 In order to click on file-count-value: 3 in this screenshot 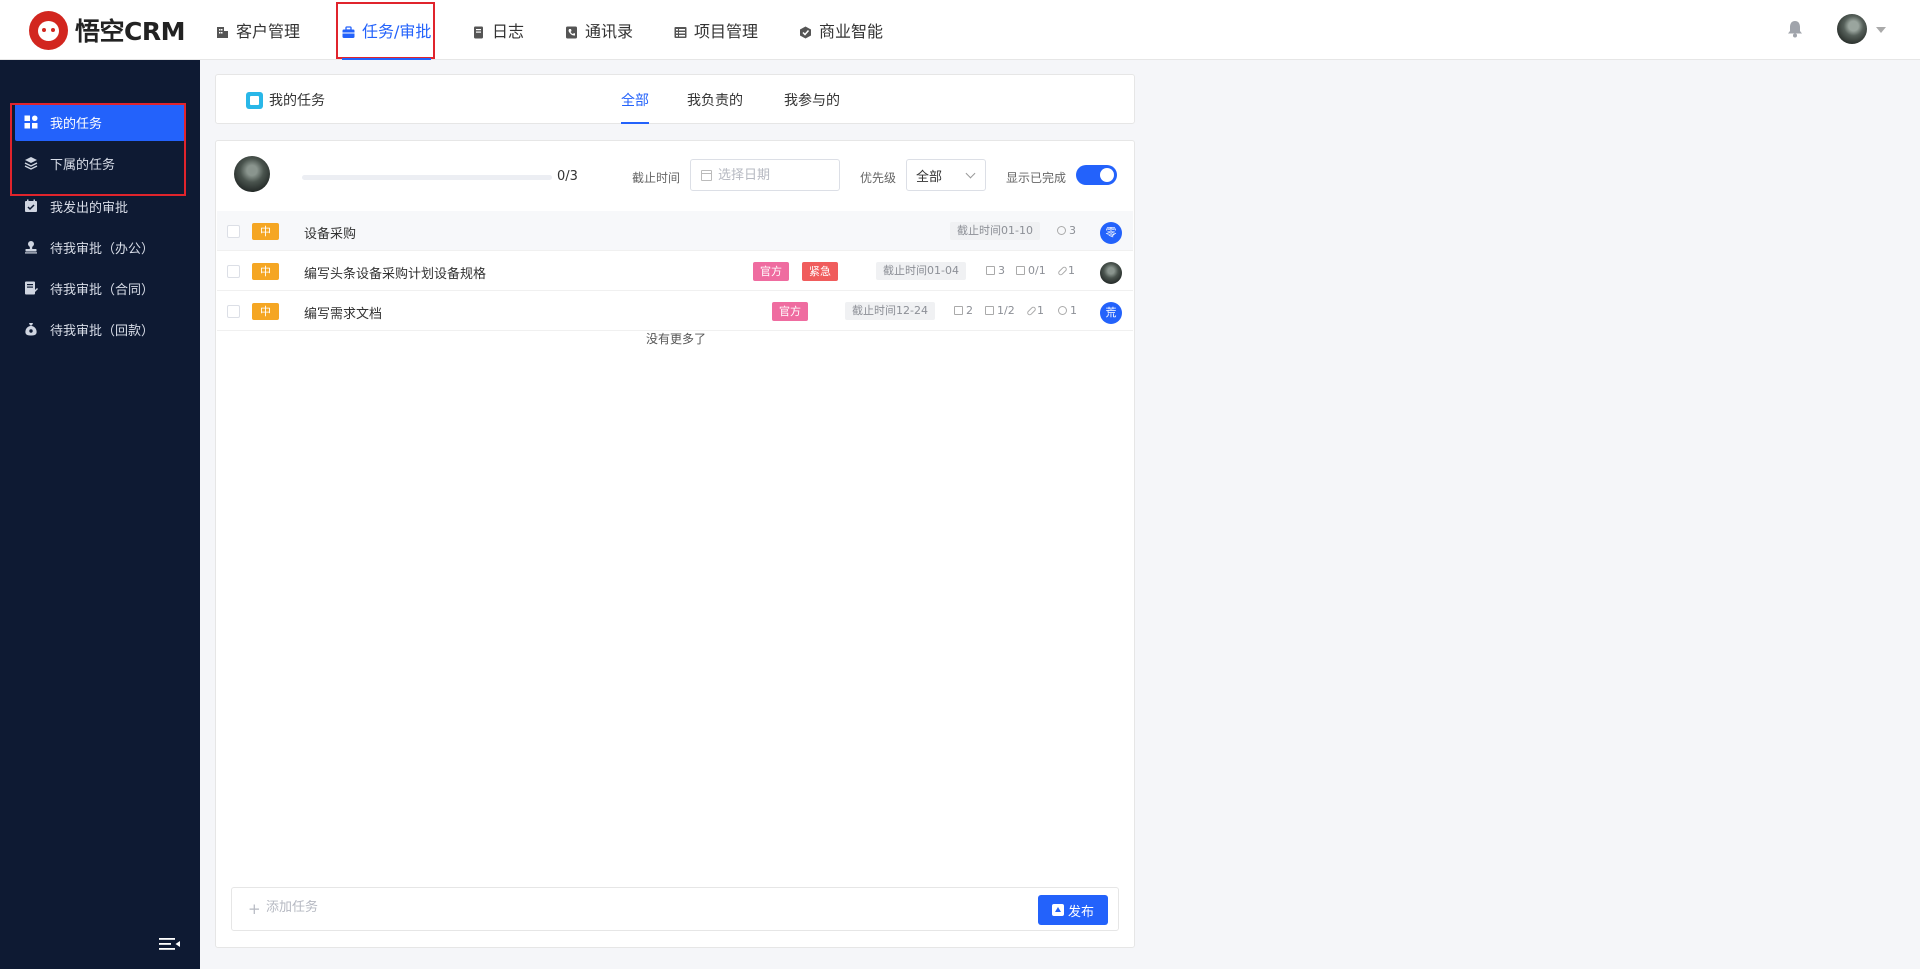, I will do `click(1001, 270)`.